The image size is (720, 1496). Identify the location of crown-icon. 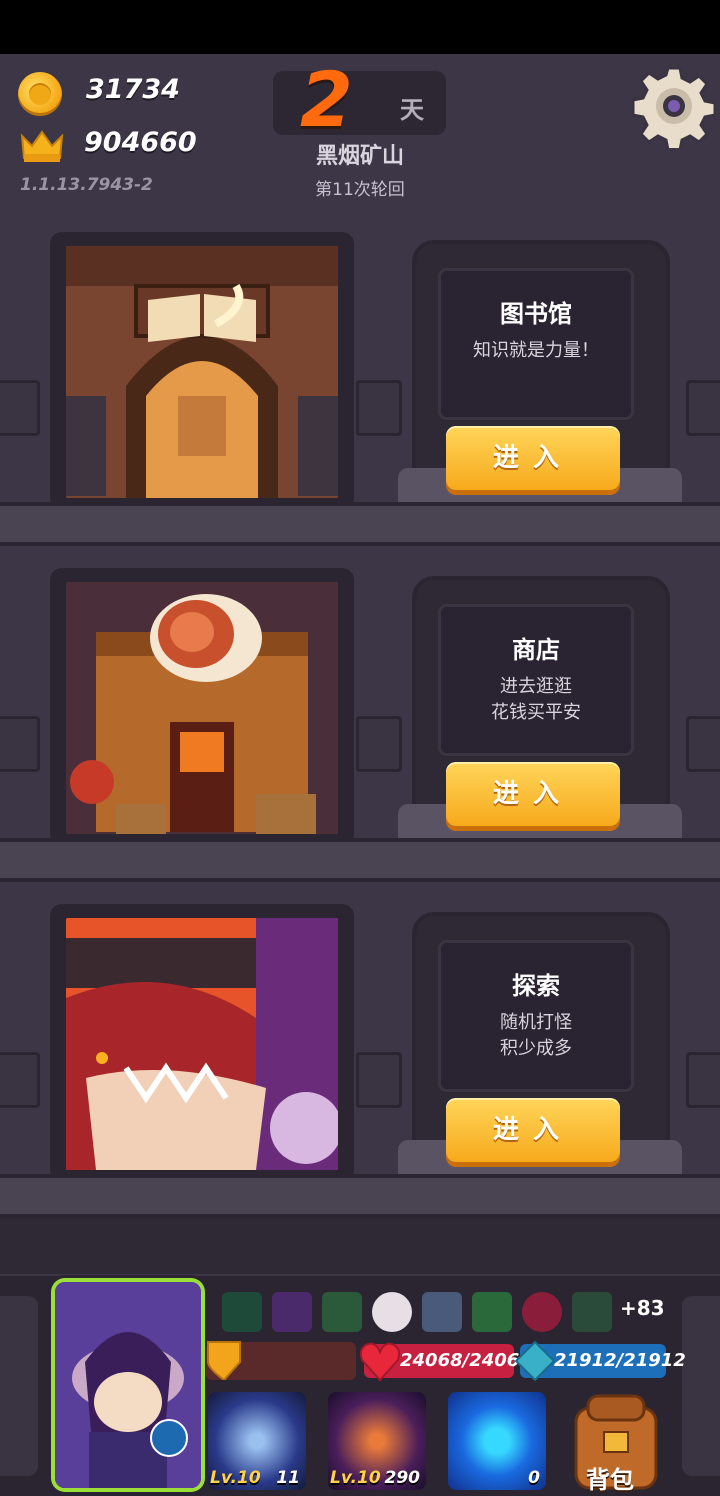
(42, 146).